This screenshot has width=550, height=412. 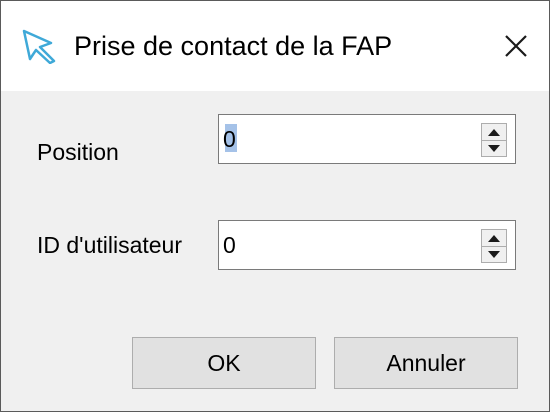 I want to click on user-id-spinbox, so click(x=367, y=245).